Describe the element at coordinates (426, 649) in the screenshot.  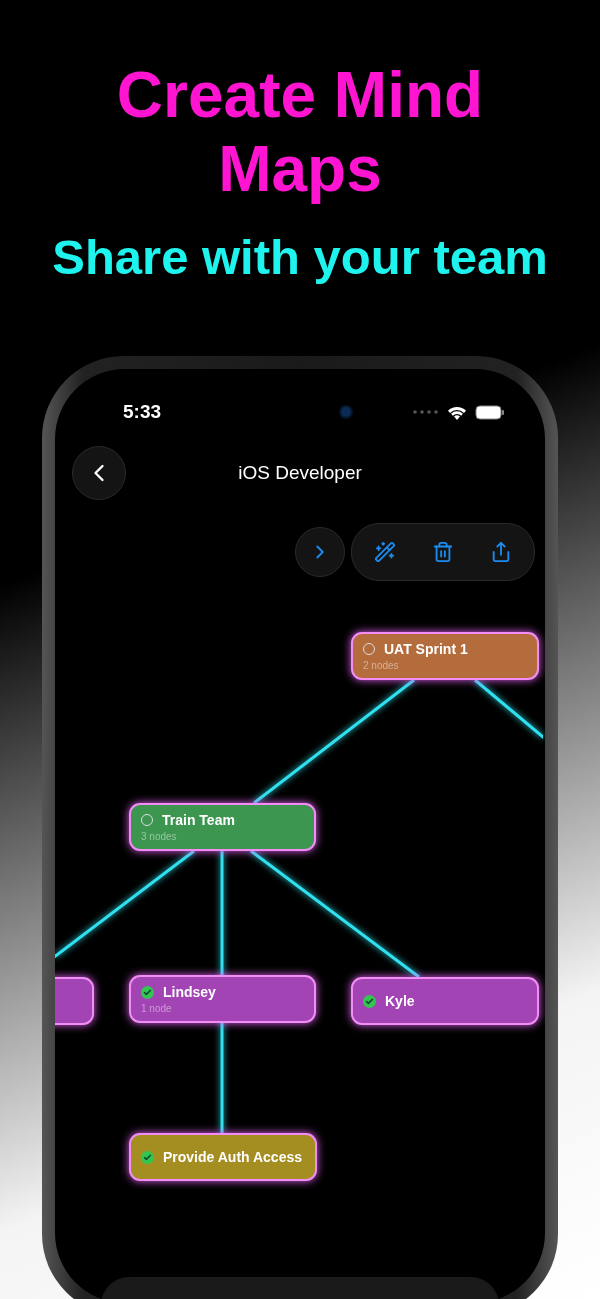
I see `node-title: UAT Sprint 1` at that location.